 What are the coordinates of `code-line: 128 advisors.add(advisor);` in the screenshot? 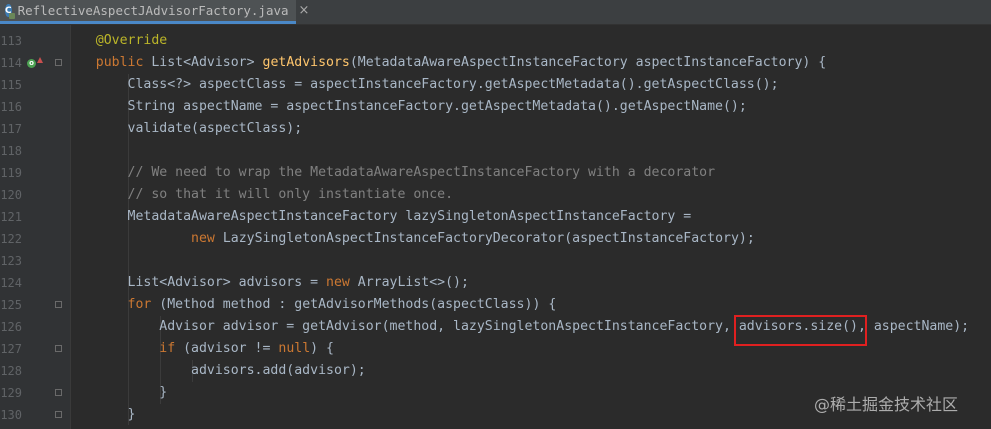 It's located at (495, 371).